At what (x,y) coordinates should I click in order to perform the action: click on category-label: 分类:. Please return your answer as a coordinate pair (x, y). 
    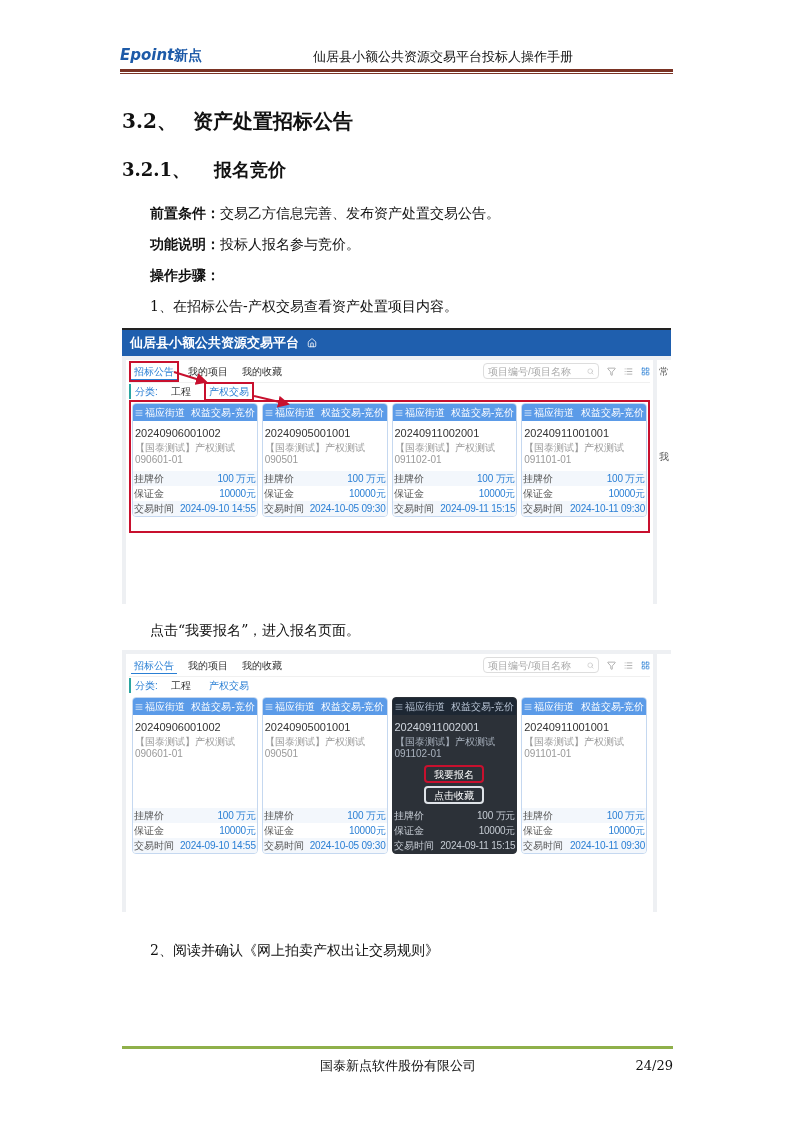
    Looking at the image, I should click on (143, 391).